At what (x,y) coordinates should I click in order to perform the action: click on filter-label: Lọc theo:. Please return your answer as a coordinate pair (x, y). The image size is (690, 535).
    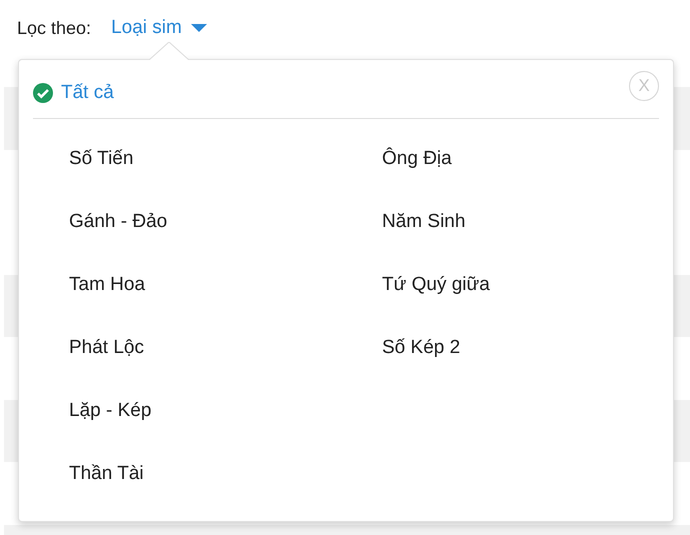
    Looking at the image, I should click on (54, 28).